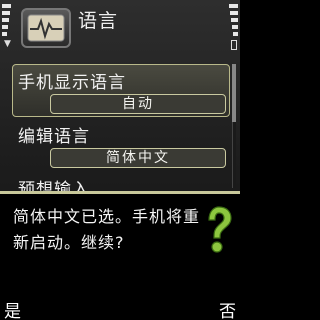  What do you see at coordinates (7, 44) in the screenshot?
I see `antenna-icon: ▼` at bounding box center [7, 44].